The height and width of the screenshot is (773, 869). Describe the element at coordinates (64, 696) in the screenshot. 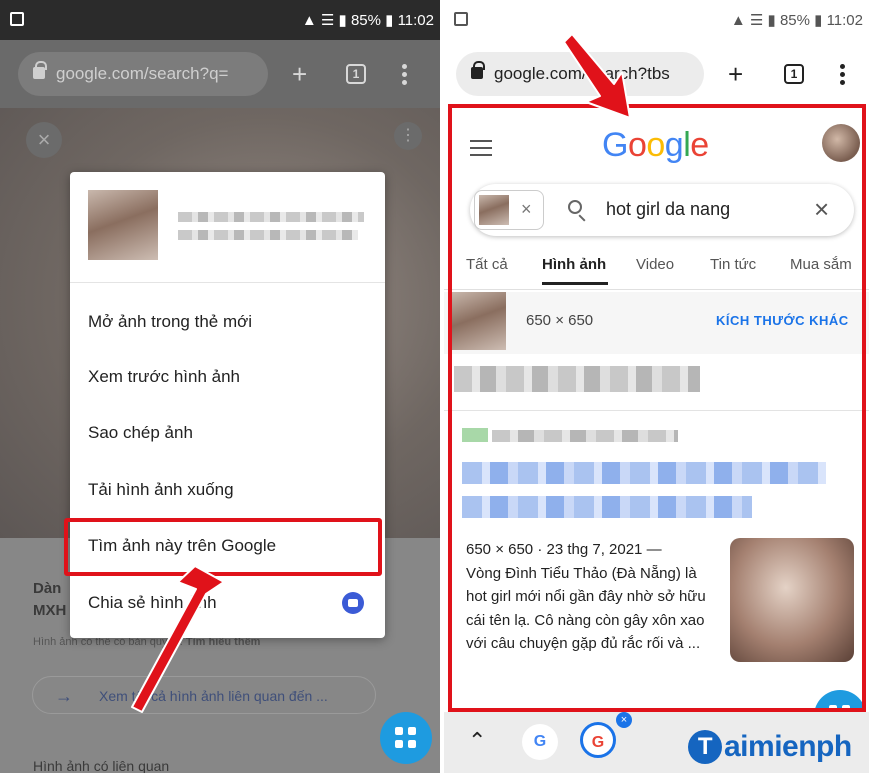

I see `arrow-right-icon: →` at that location.